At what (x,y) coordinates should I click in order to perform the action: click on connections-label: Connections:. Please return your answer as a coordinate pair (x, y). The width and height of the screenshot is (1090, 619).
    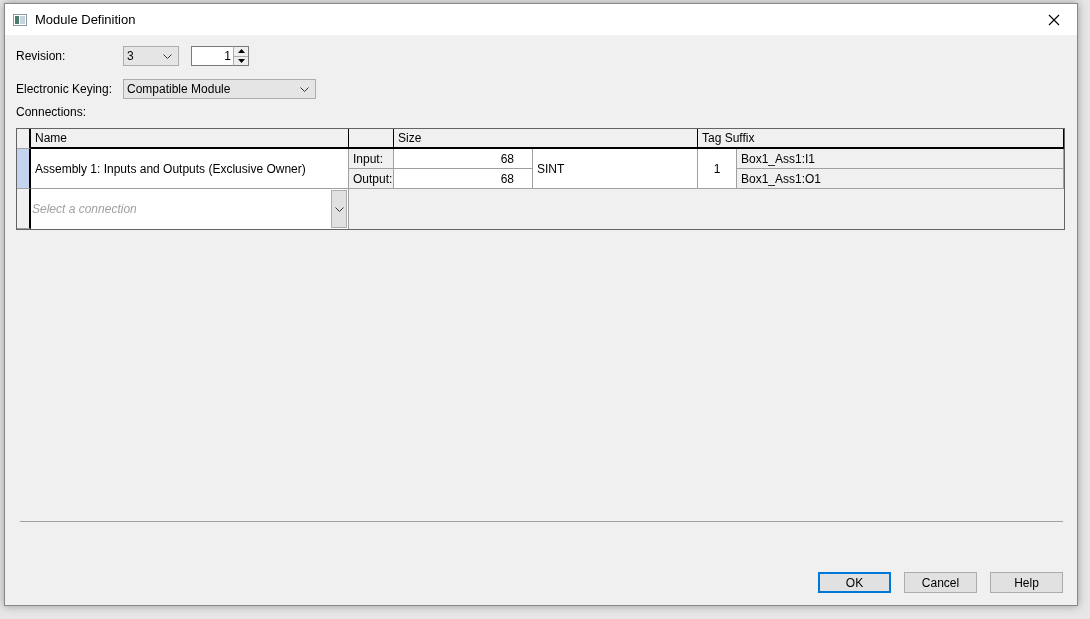
    Looking at the image, I should click on (52, 112).